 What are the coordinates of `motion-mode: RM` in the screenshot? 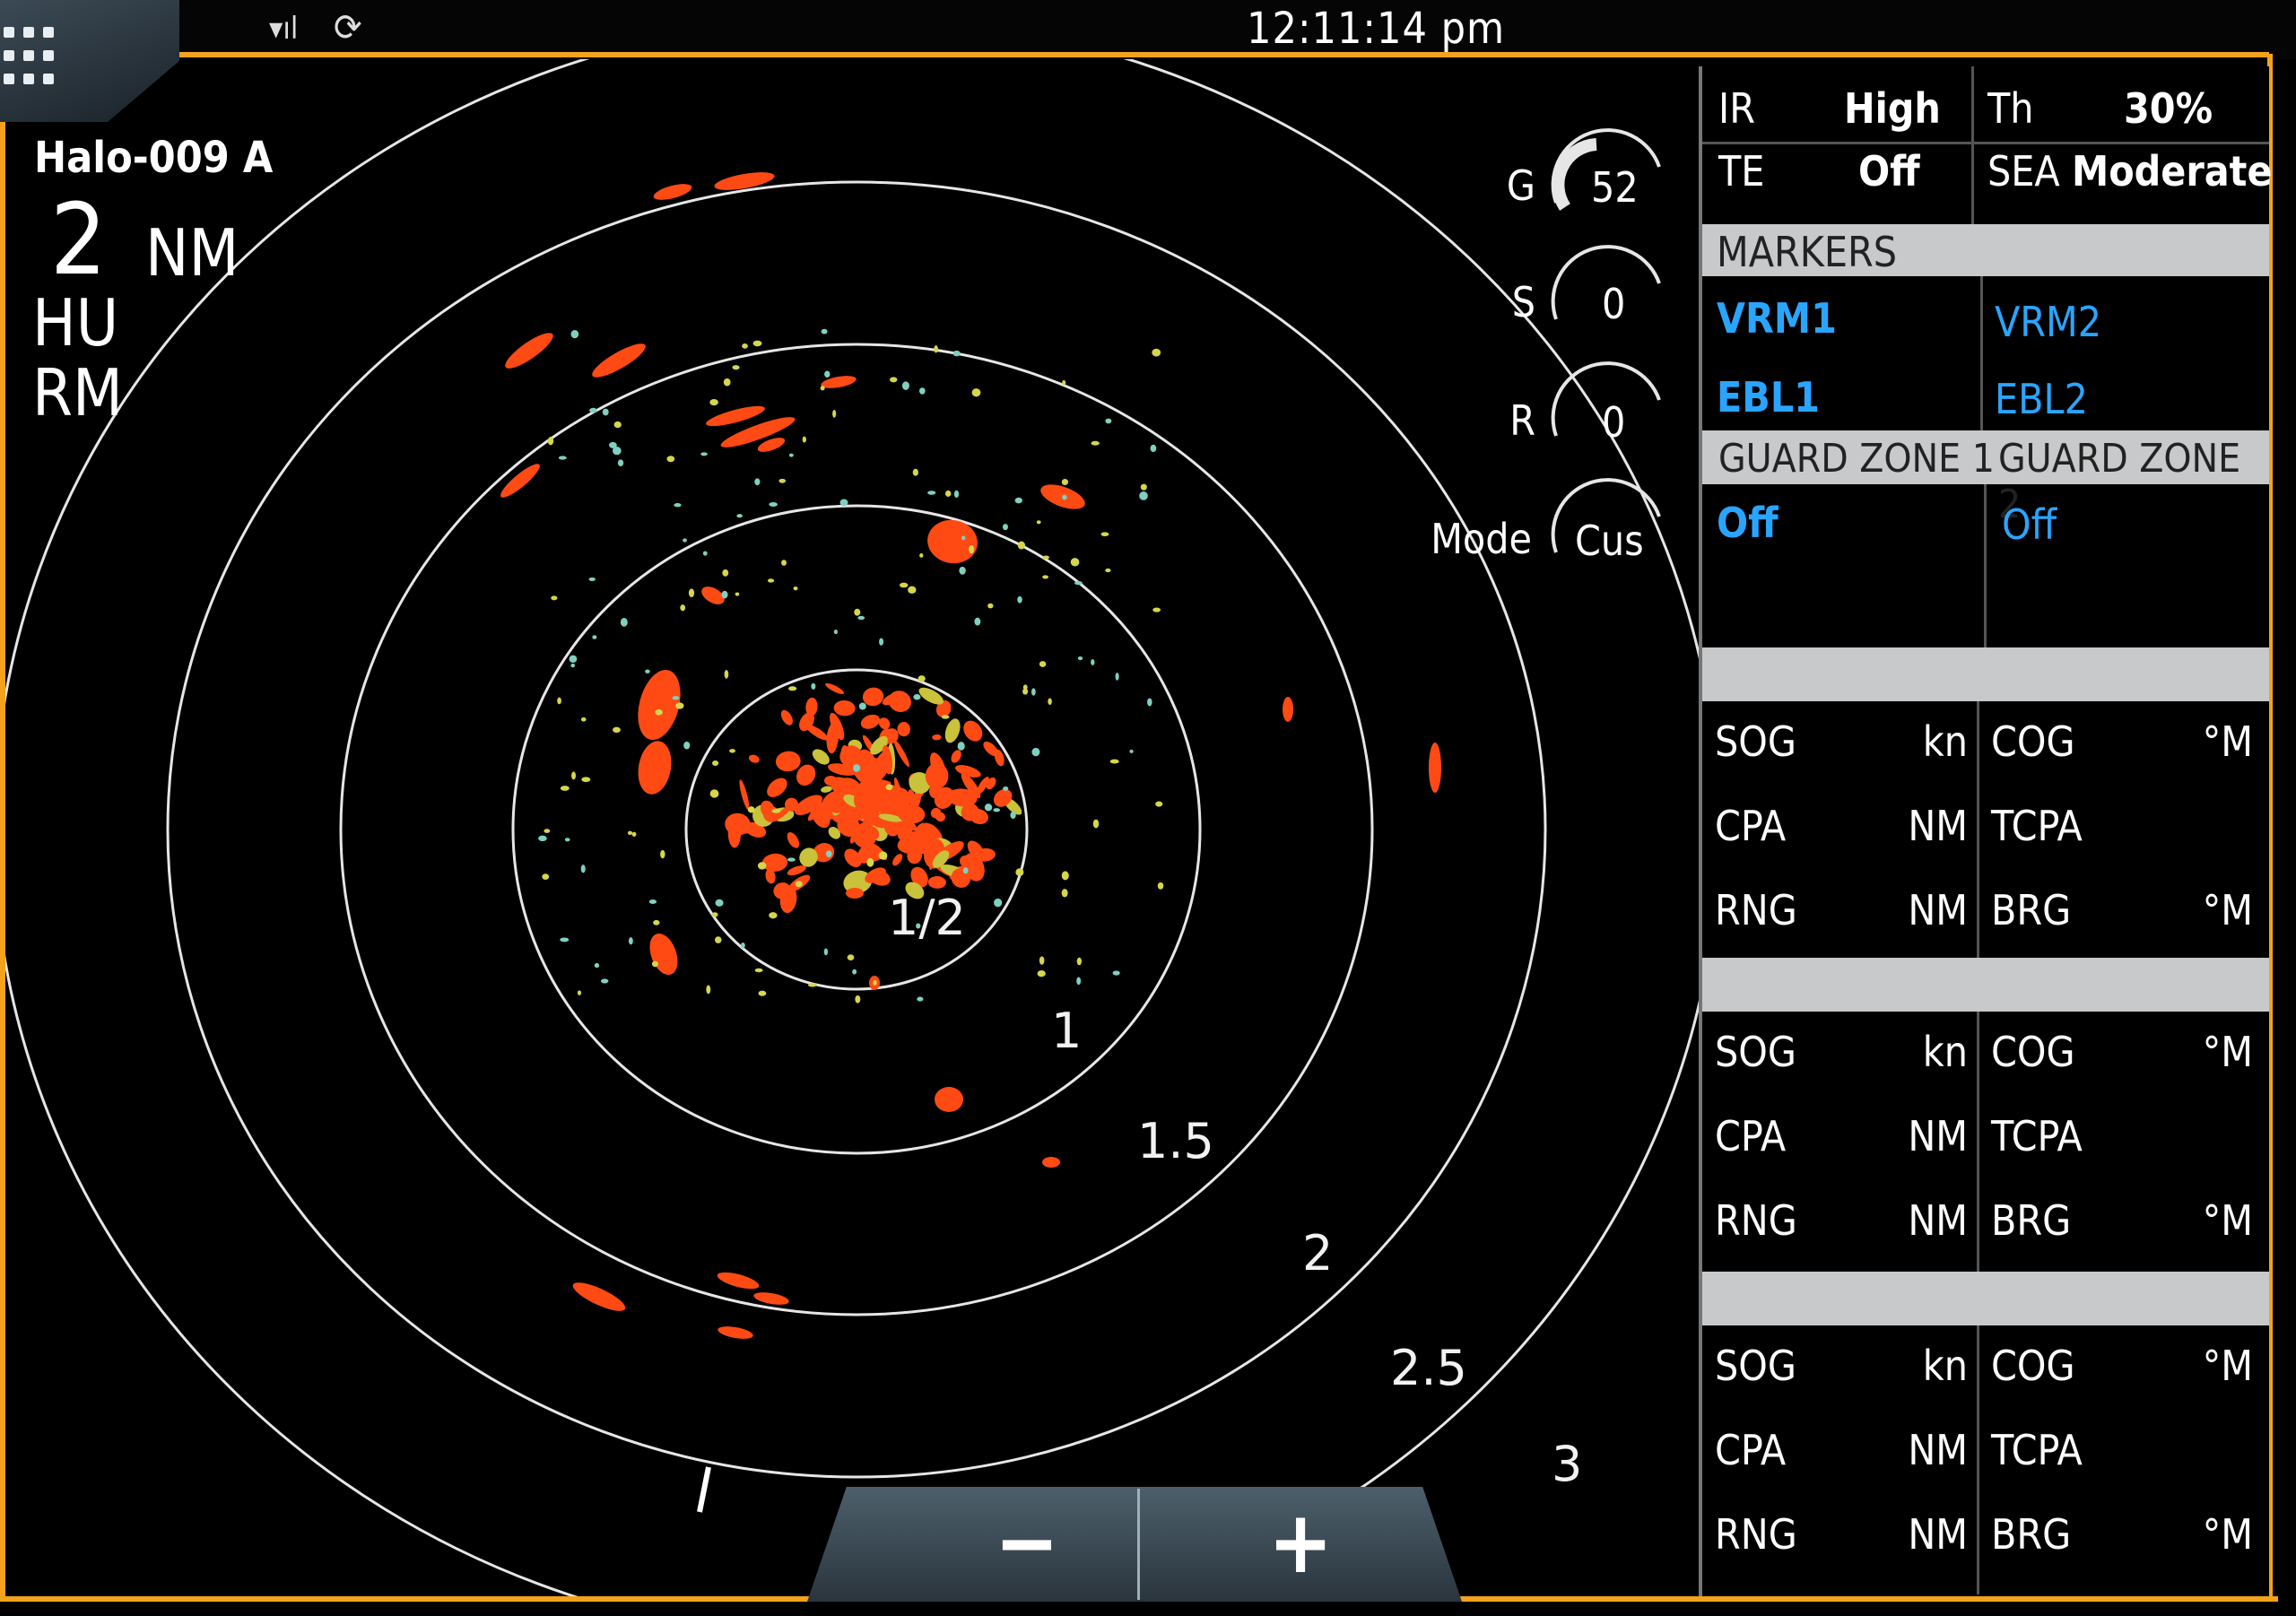 It's located at (77, 393).